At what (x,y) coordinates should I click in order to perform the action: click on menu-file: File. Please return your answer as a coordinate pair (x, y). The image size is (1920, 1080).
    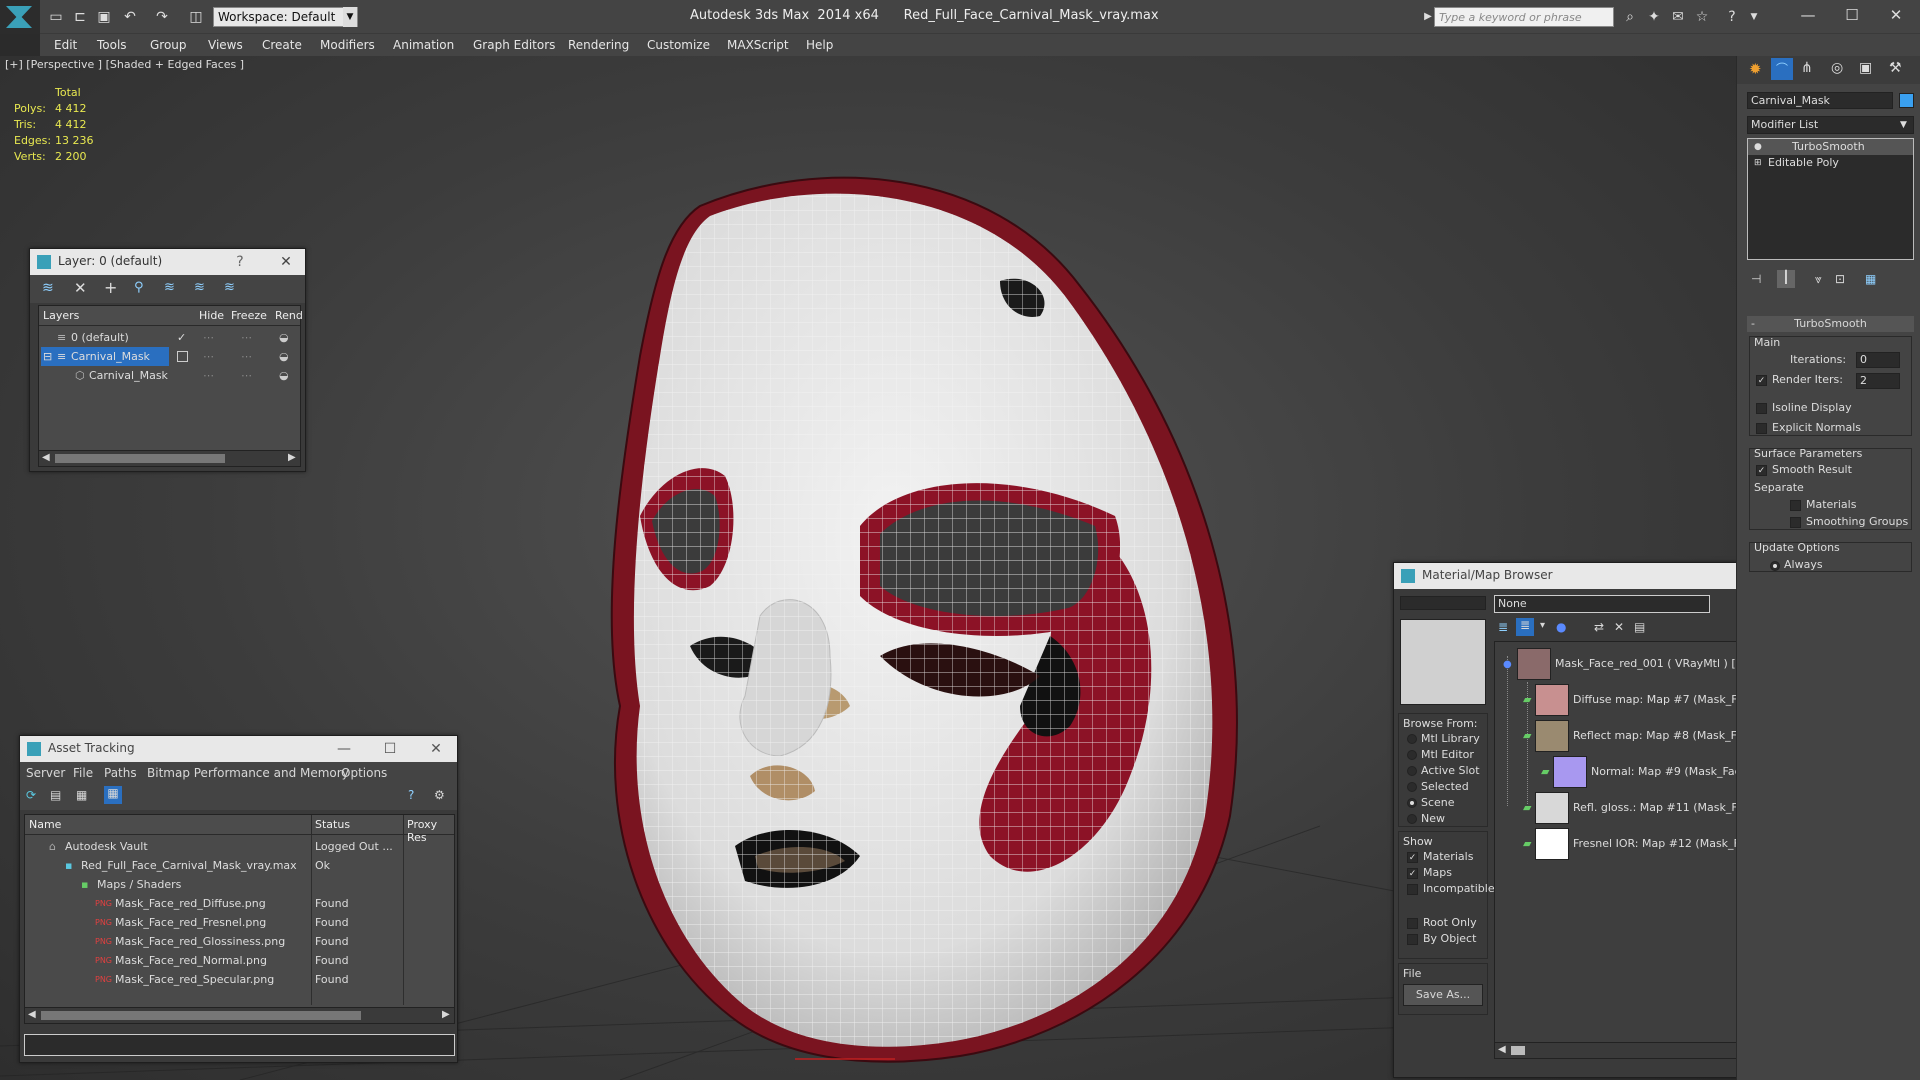
    Looking at the image, I should click on (83, 773).